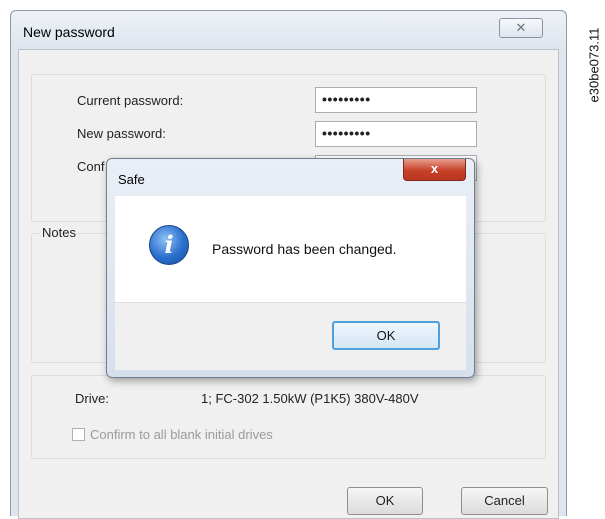 Image resolution: width=605 pixels, height=519 pixels. Describe the element at coordinates (121, 133) in the screenshot. I see `new-password-label: New password:` at that location.